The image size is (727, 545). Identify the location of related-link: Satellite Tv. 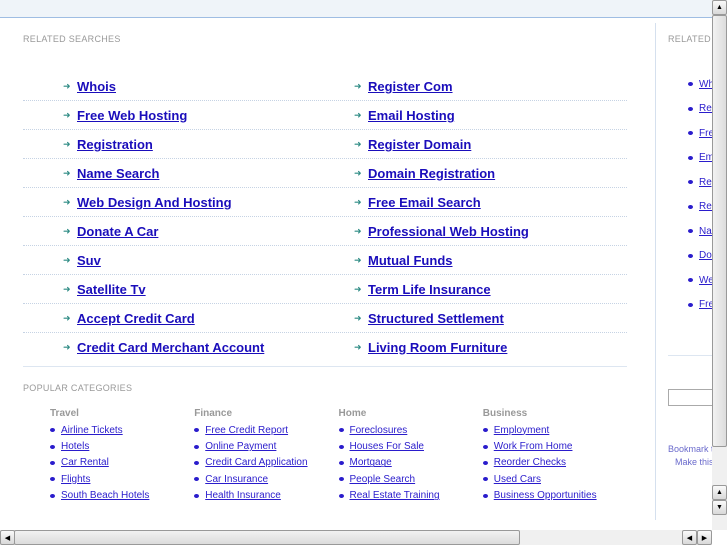
(111, 289).